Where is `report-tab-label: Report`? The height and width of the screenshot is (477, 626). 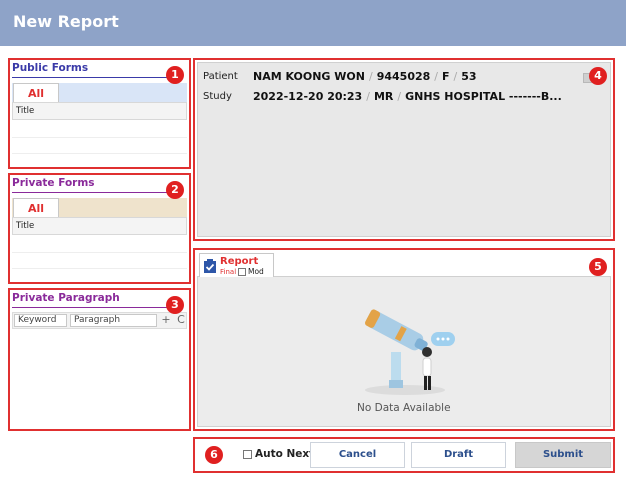 report-tab-label: Report is located at coordinates (239, 261).